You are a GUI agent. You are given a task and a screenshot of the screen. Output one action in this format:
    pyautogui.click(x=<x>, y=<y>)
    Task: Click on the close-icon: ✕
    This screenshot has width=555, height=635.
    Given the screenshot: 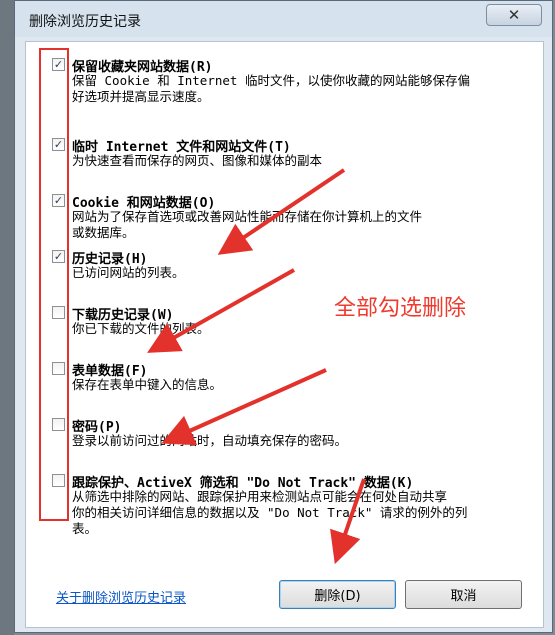 What is the action you would take?
    pyautogui.click(x=514, y=15)
    